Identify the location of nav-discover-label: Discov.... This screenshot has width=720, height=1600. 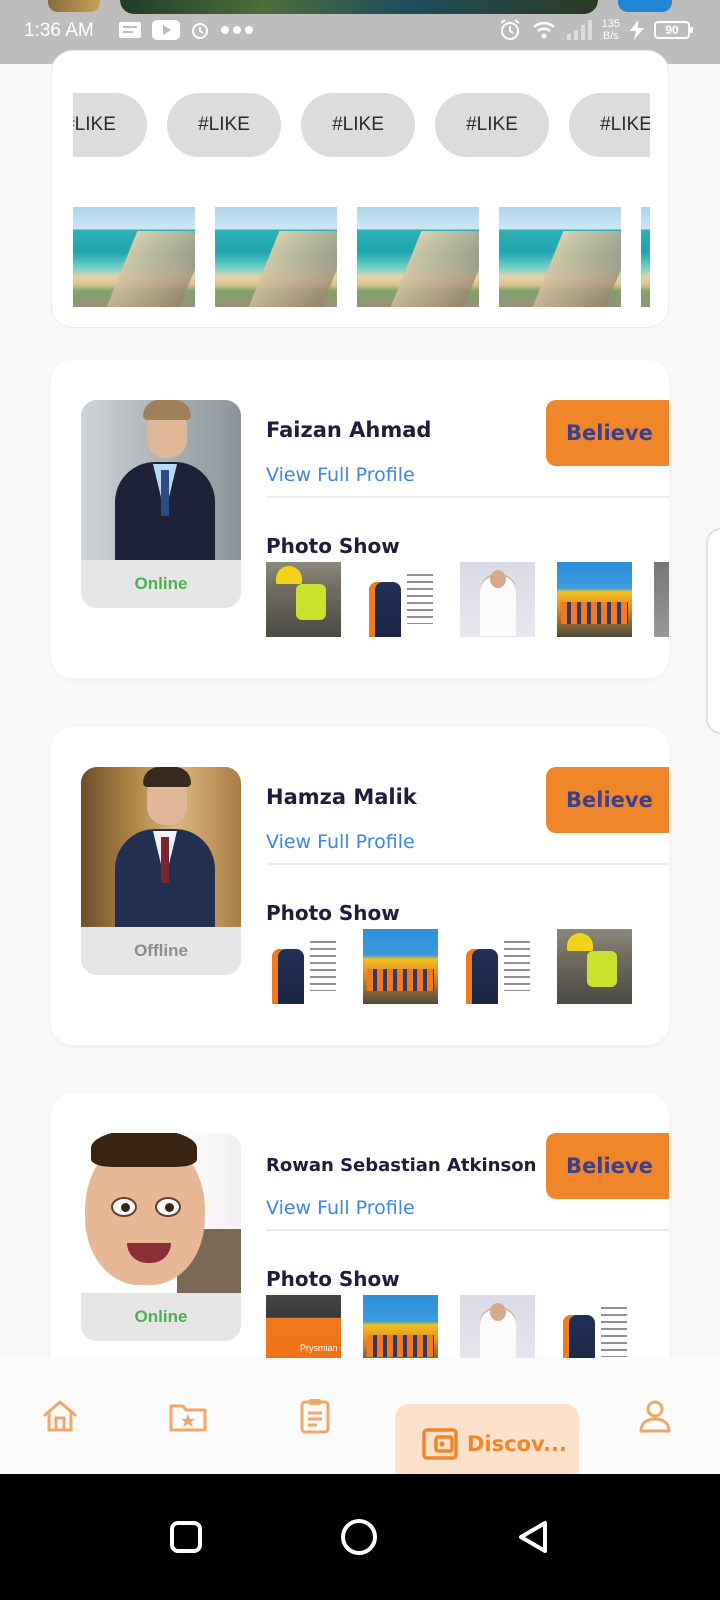
(517, 1444).